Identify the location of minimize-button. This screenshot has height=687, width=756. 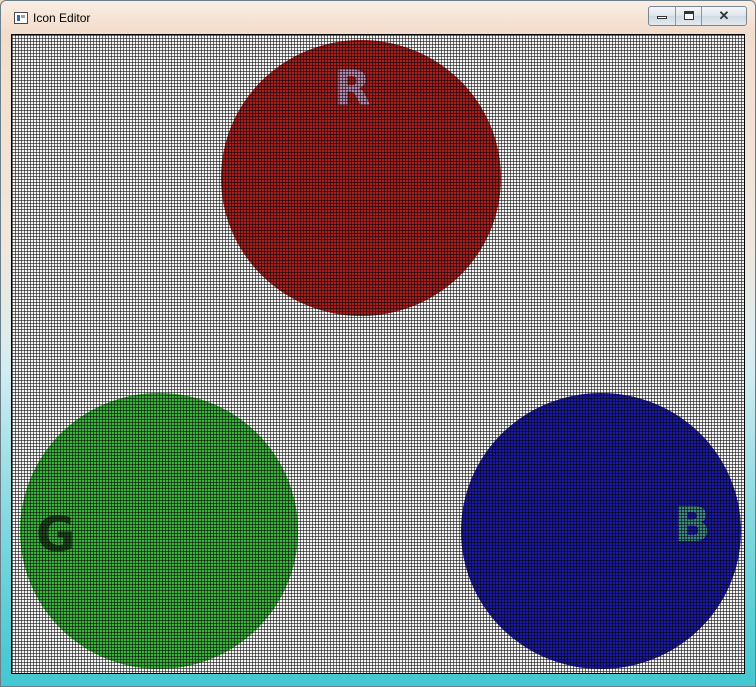
(662, 16).